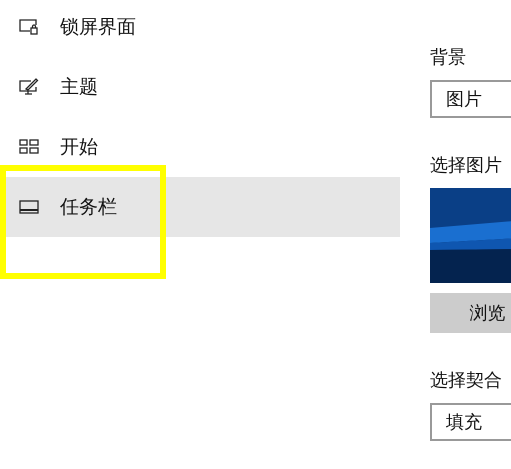 This screenshot has height=469, width=511. I want to click on choose-picture-label: 选择图片, so click(466, 166).